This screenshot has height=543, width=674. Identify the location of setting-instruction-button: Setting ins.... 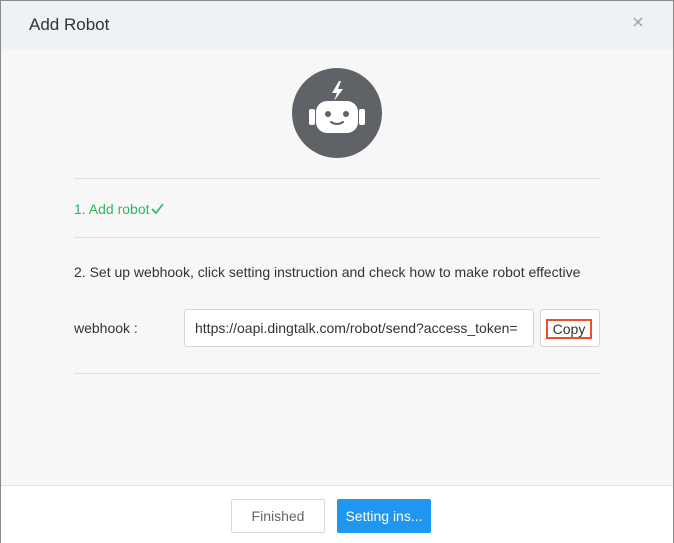
(384, 516).